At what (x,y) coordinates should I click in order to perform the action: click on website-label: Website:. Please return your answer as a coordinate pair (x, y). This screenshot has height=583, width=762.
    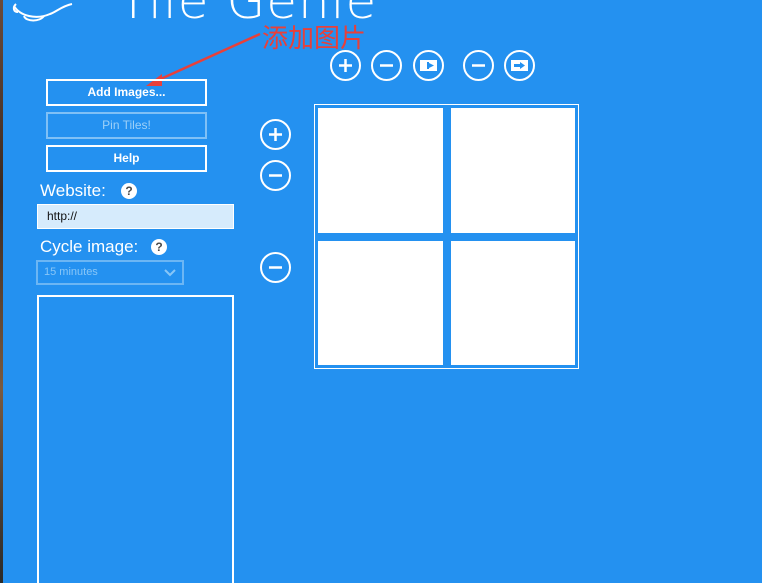
    Looking at the image, I should click on (73, 190).